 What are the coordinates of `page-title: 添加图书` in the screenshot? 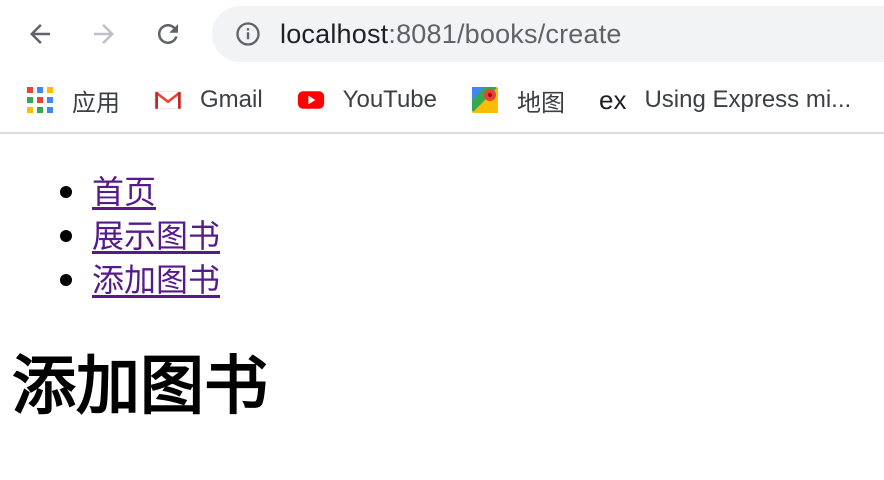 It's located at (140, 386).